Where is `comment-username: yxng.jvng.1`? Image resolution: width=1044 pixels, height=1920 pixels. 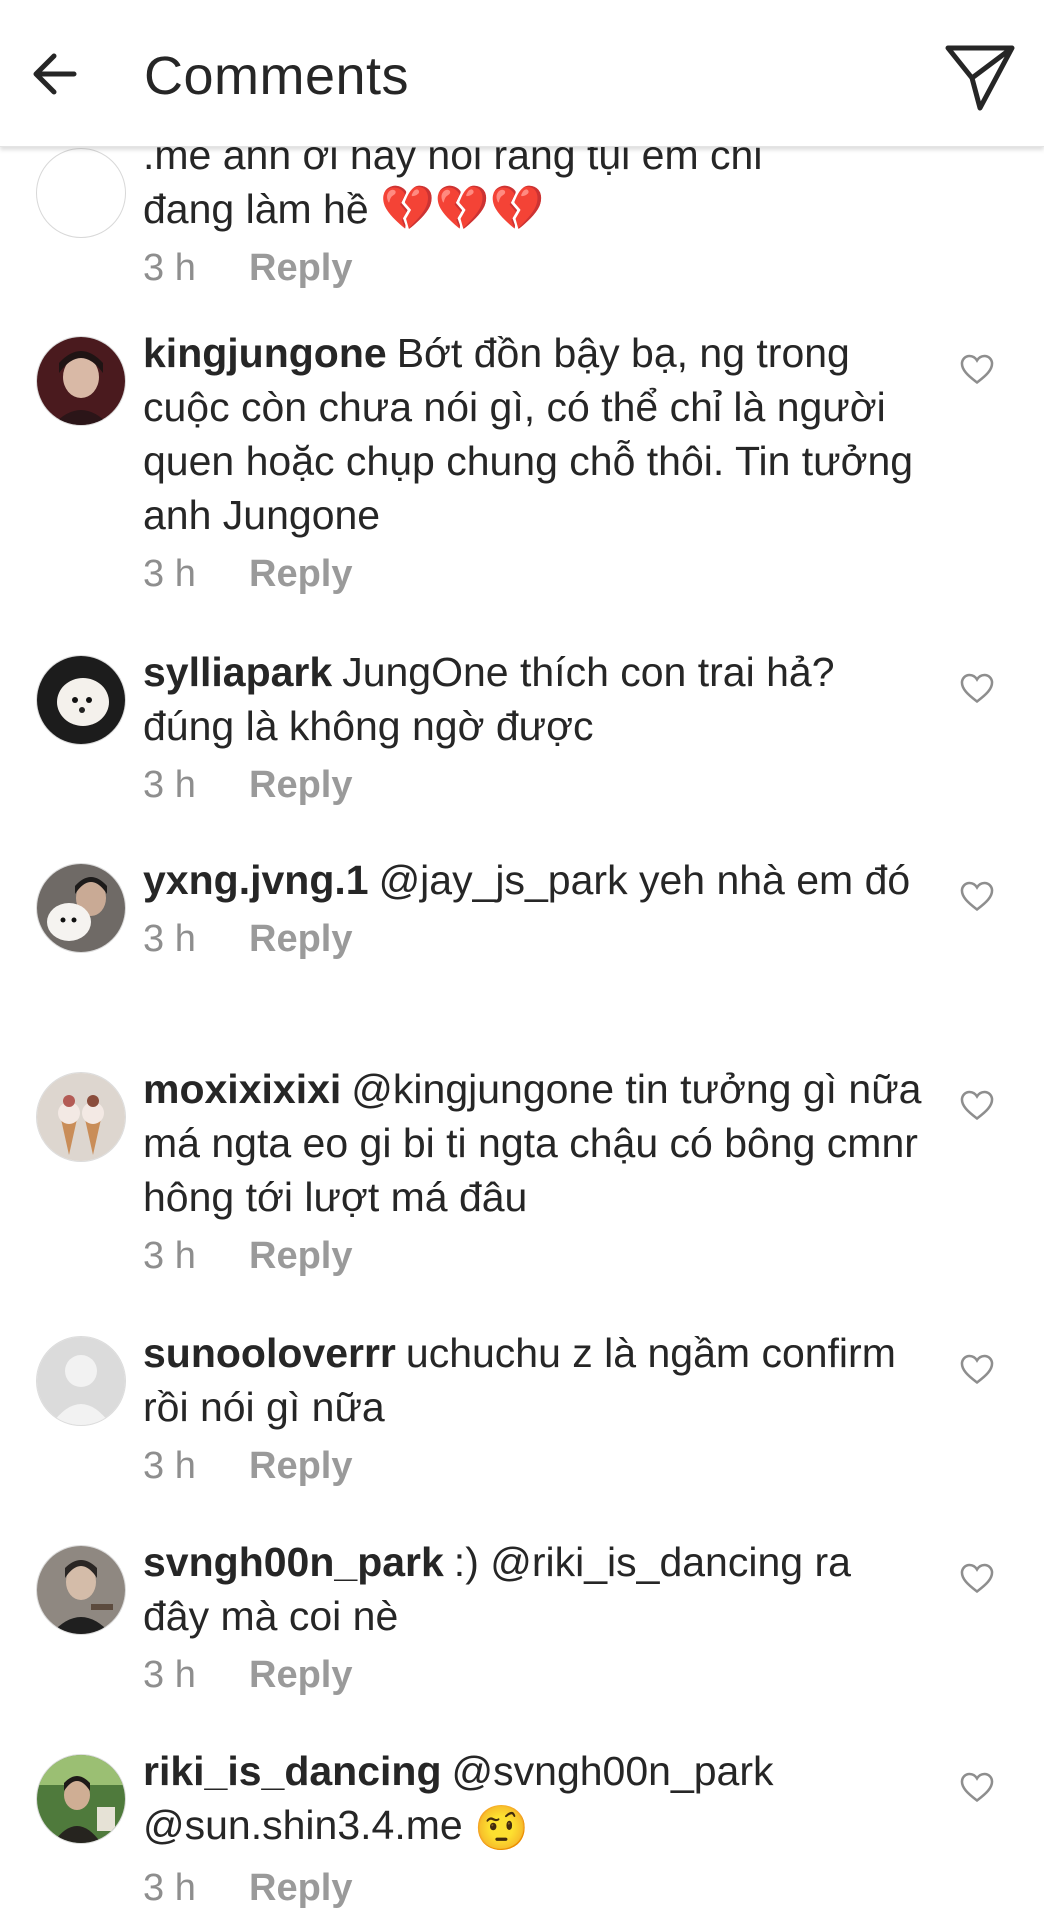 comment-username: yxng.jvng.1 is located at coordinates (256, 880).